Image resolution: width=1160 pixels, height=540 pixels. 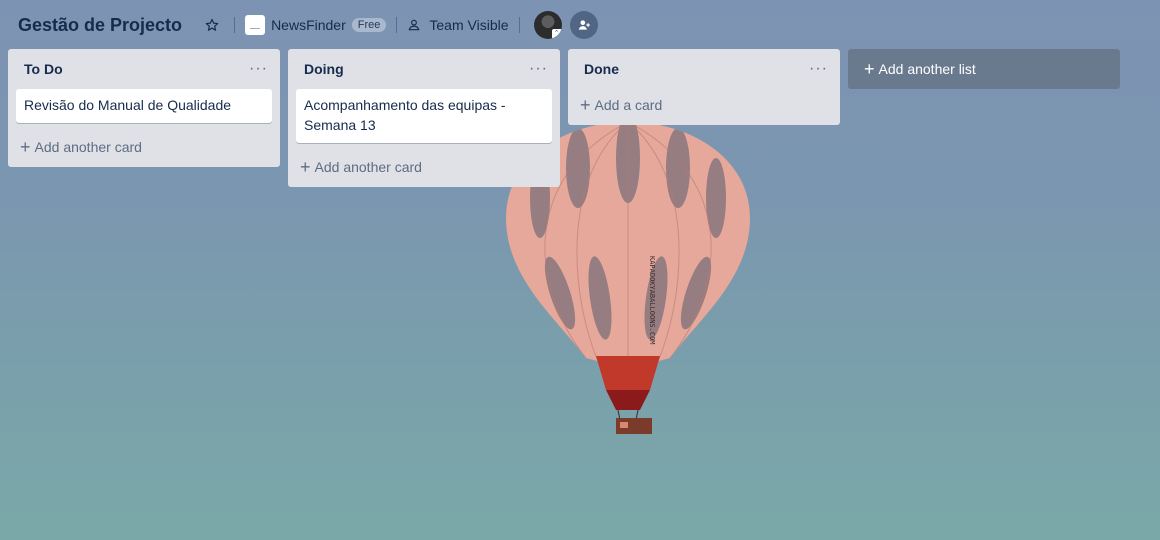 I want to click on star-button, so click(x=212, y=25).